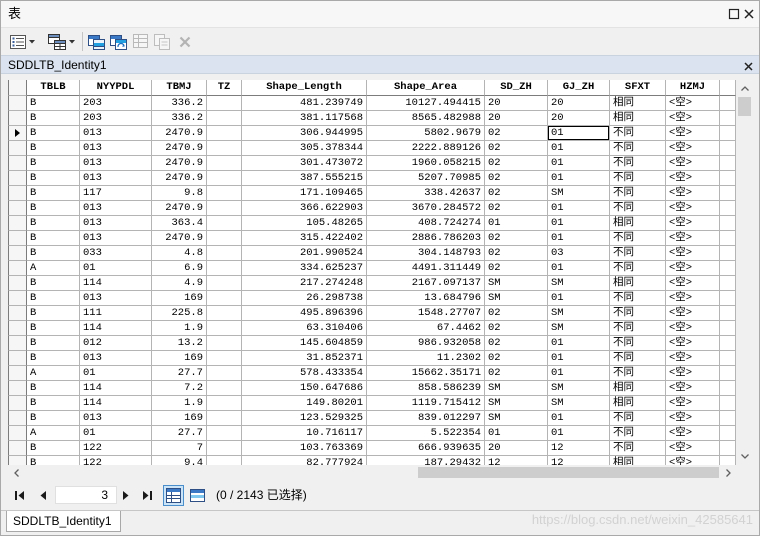  What do you see at coordinates (304, 403) in the screenshot?
I see `cell-shape-length: 149.80201` at bounding box center [304, 403].